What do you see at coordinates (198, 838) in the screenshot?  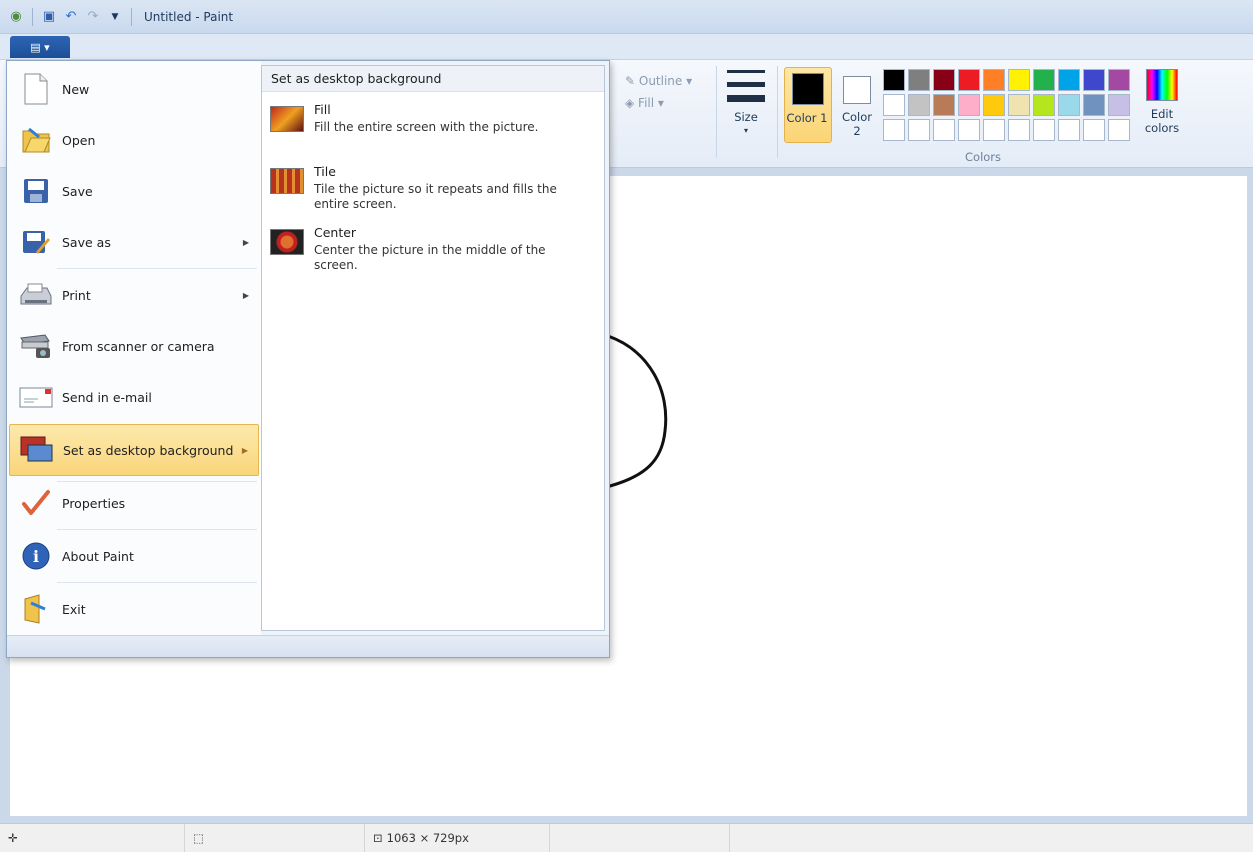 I see `selection-icon: ⬚` at bounding box center [198, 838].